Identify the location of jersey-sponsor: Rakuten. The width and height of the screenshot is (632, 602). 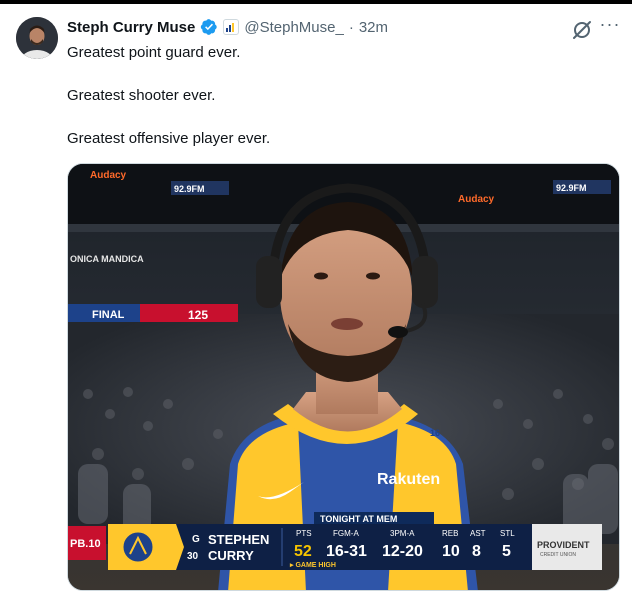
(408, 479).